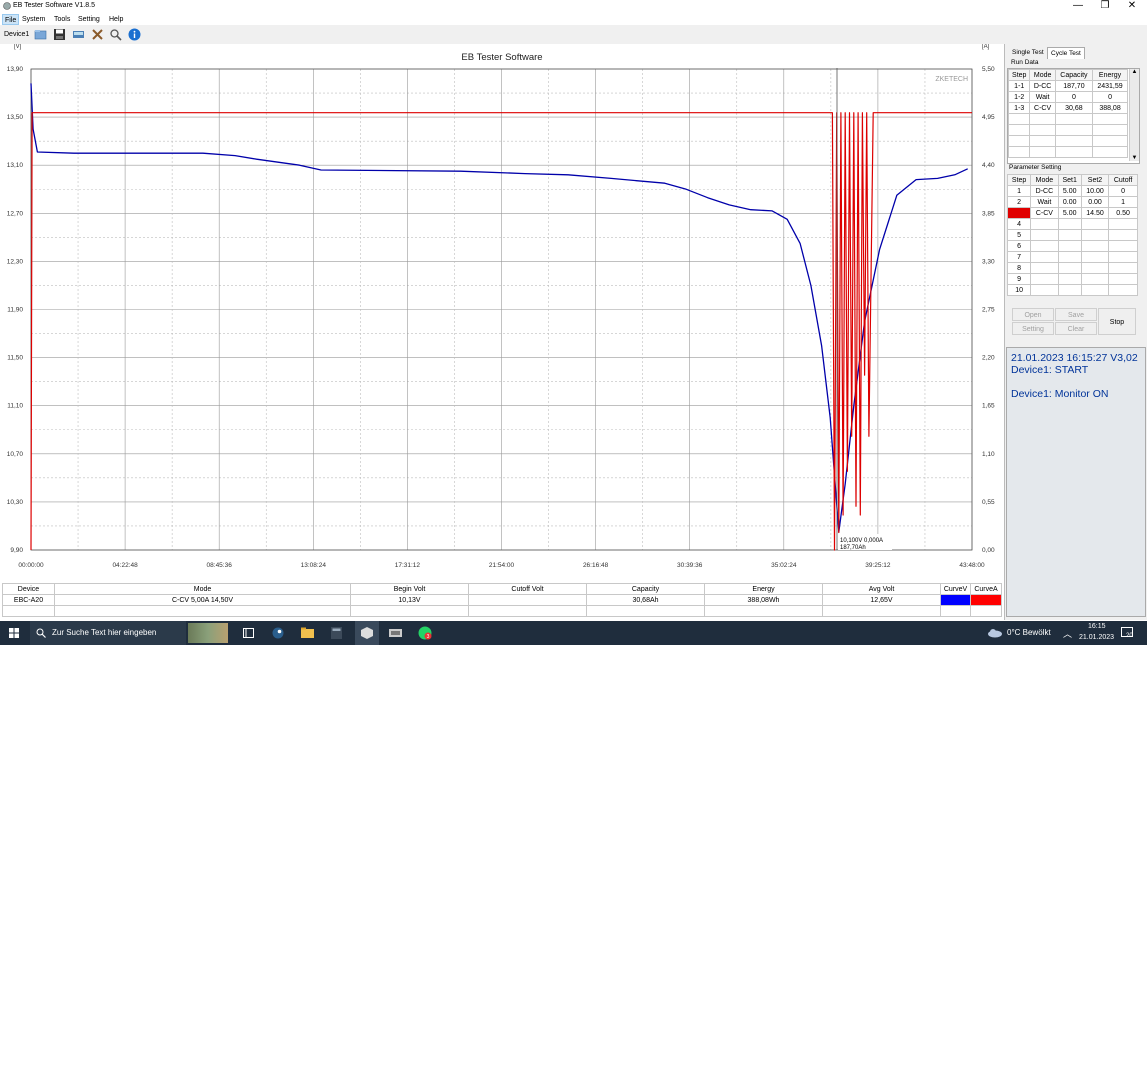  I want to click on y2-tick-label: 4,40, so click(988, 165).